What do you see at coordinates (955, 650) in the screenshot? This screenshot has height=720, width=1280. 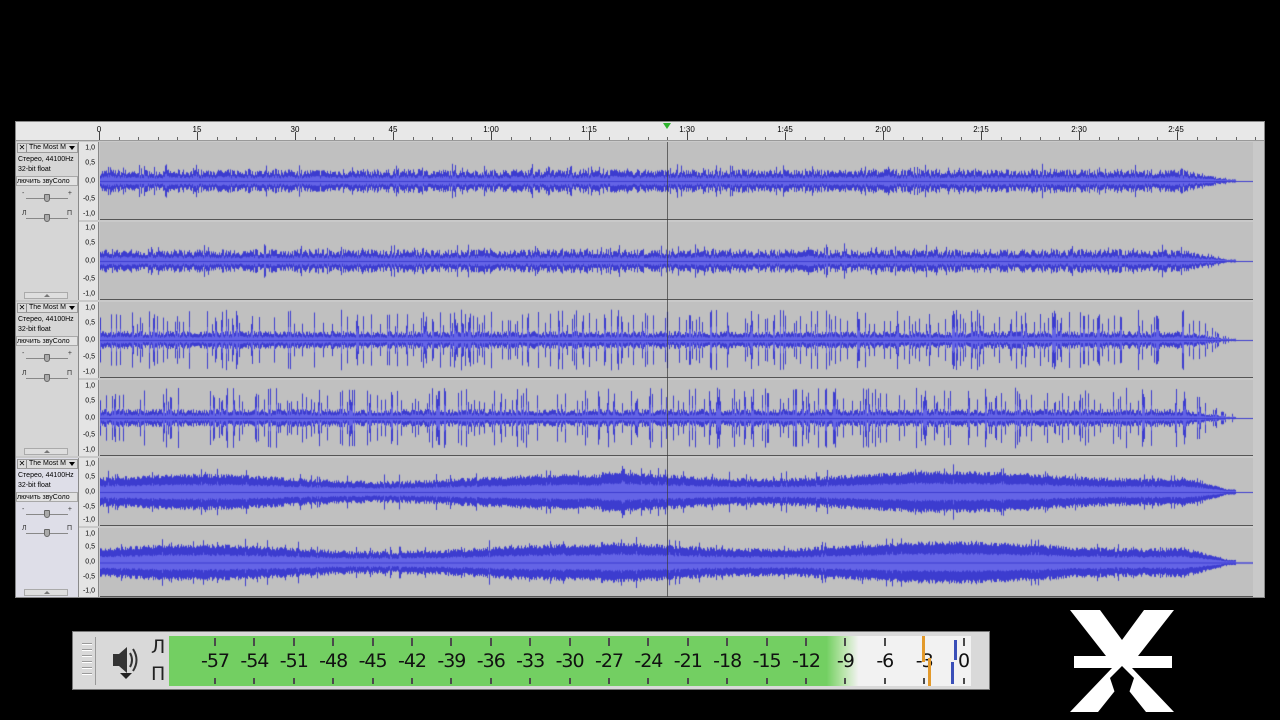 I see `max-peak-left` at bounding box center [955, 650].